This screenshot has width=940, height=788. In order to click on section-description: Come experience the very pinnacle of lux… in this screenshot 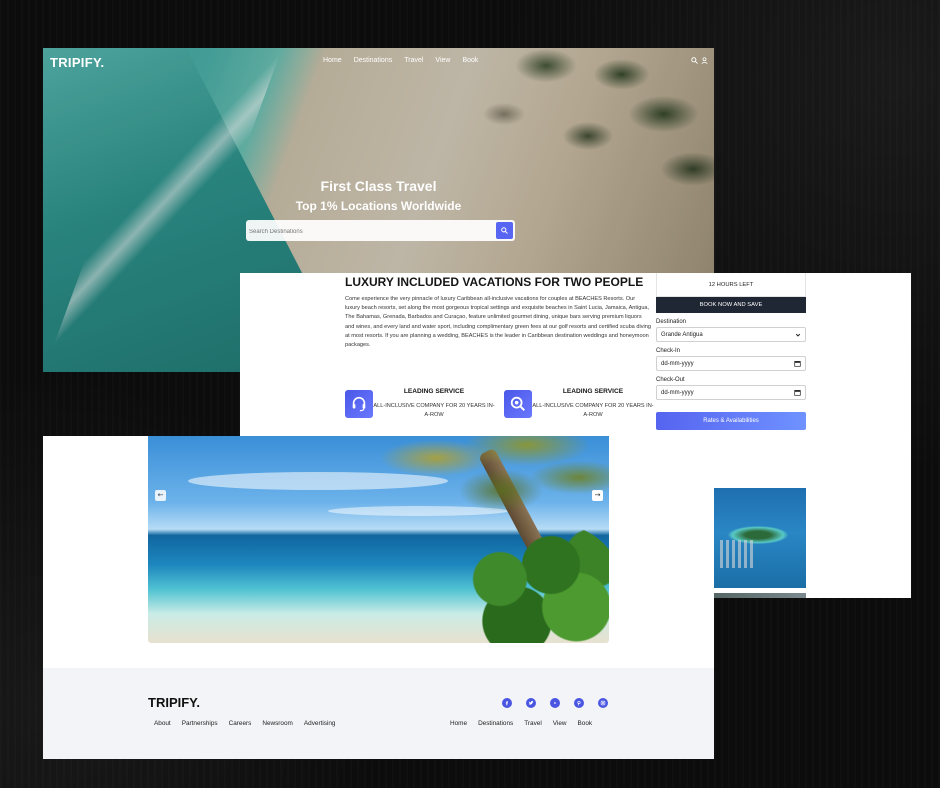, I will do `click(498, 322)`.